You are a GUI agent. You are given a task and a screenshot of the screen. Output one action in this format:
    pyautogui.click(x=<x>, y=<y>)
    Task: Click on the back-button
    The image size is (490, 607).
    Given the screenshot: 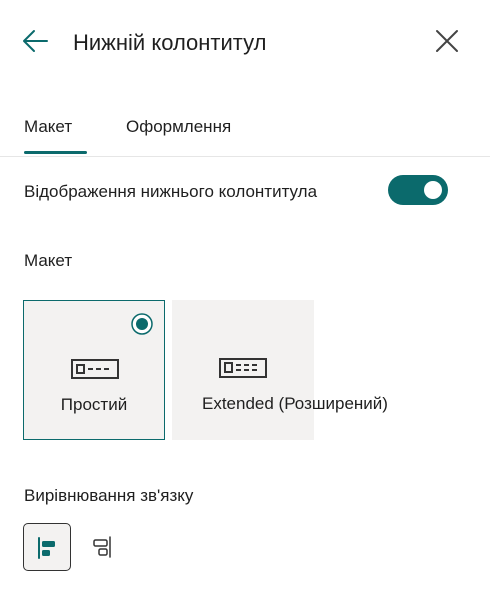 What is the action you would take?
    pyautogui.click(x=35, y=41)
    